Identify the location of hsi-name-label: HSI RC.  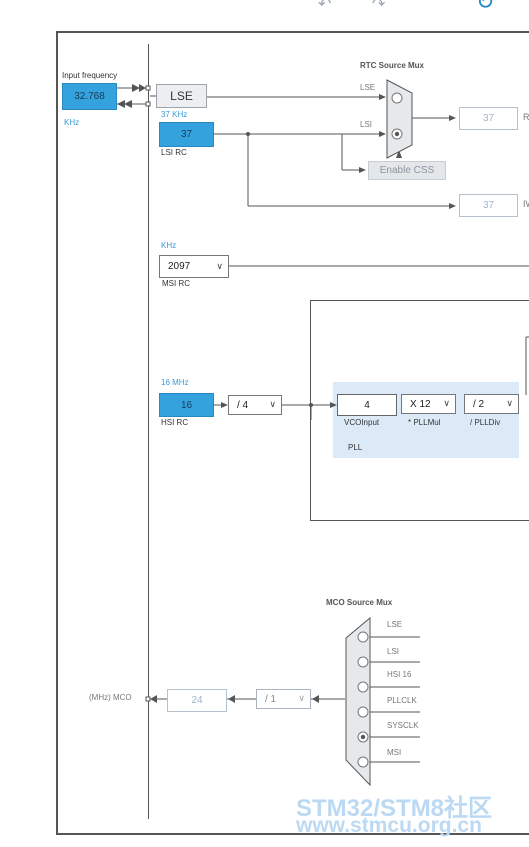
(175, 422).